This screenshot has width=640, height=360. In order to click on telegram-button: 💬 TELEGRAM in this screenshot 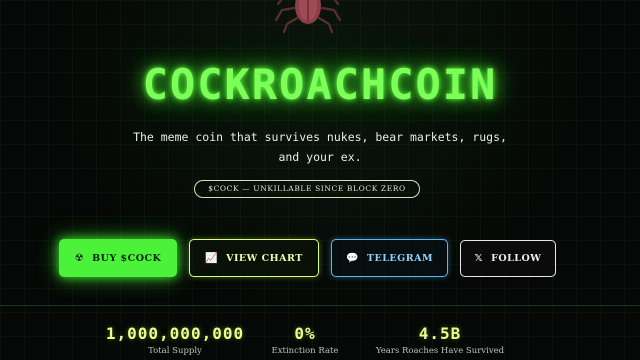, I will do `click(389, 258)`.